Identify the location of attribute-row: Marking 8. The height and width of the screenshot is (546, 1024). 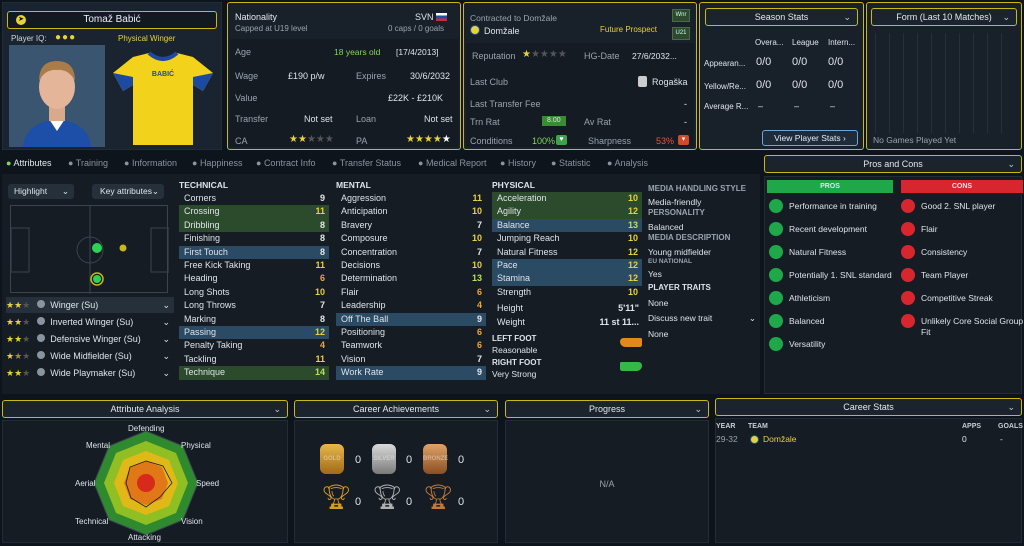
(254, 319).